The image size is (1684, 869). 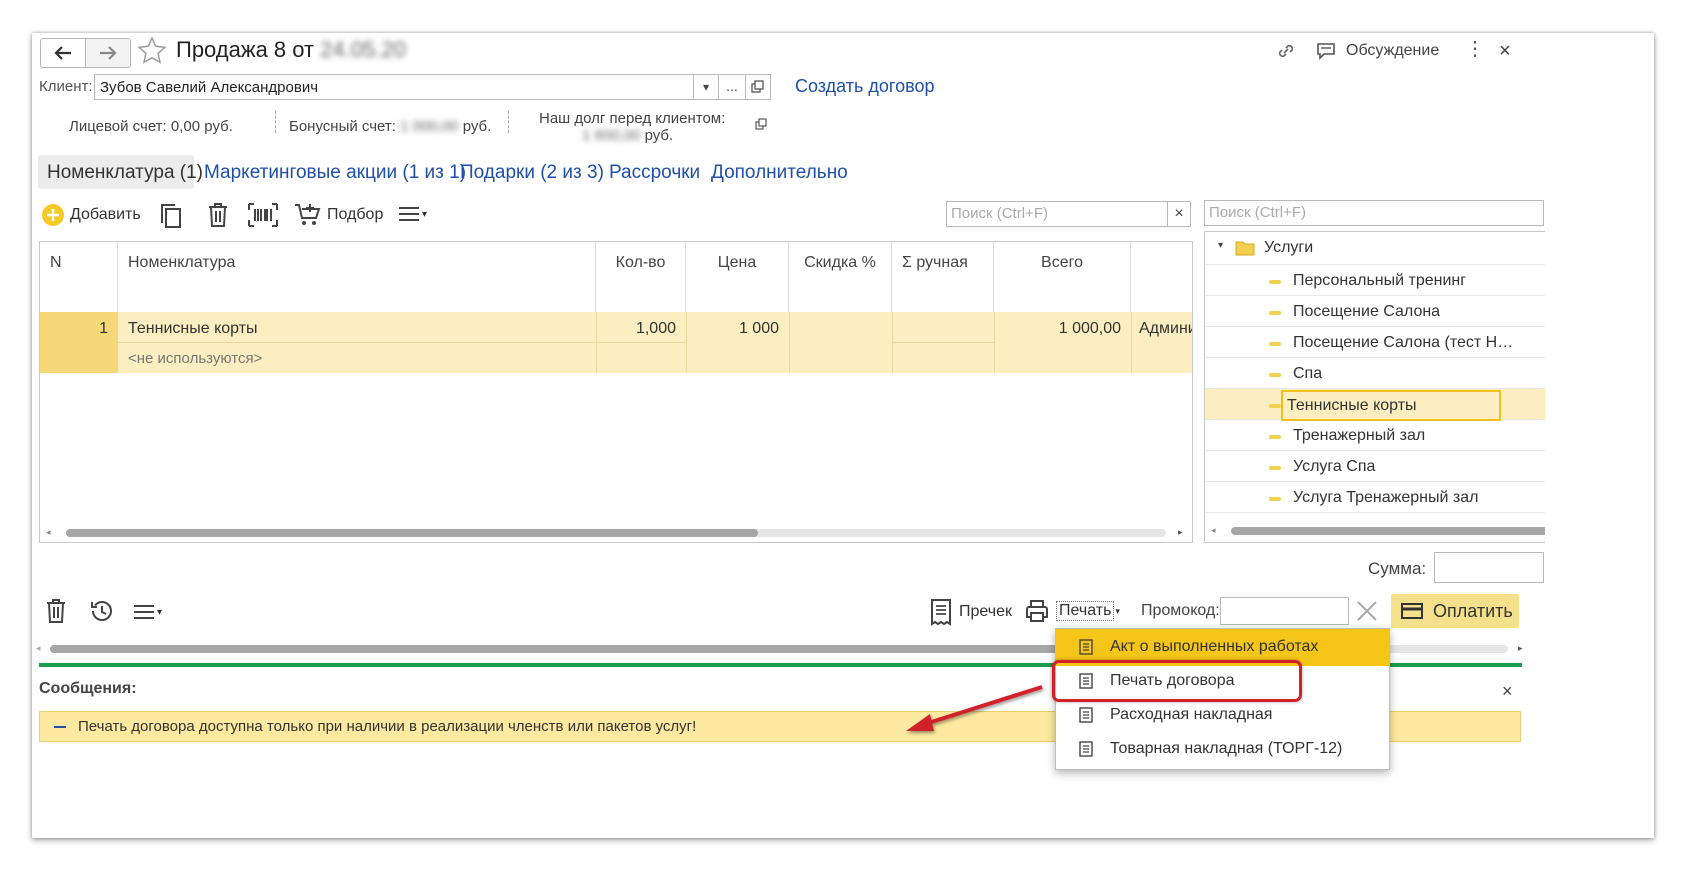 What do you see at coordinates (1392, 51) in the screenshot?
I see `discussion-label: Обсуждение` at bounding box center [1392, 51].